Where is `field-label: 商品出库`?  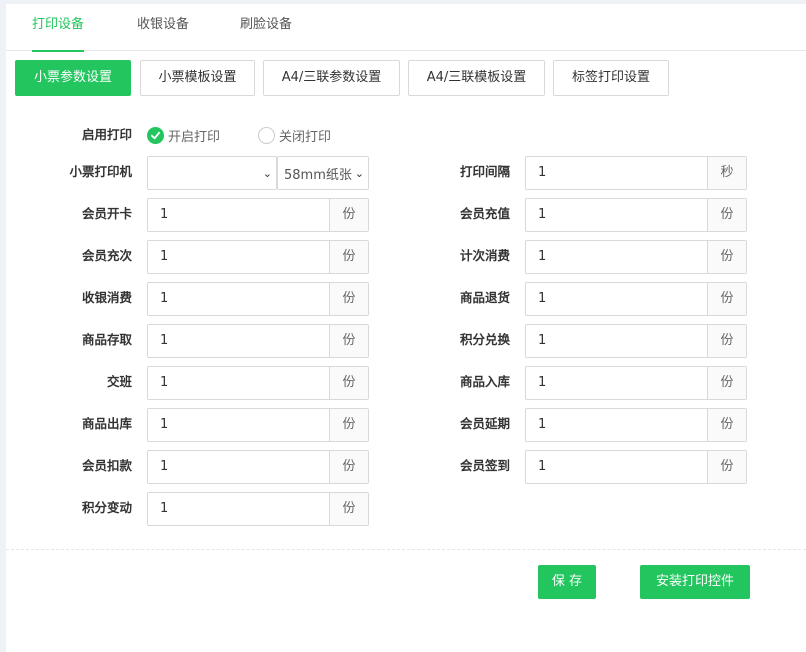 field-label: 商品出库 is located at coordinates (106, 423).